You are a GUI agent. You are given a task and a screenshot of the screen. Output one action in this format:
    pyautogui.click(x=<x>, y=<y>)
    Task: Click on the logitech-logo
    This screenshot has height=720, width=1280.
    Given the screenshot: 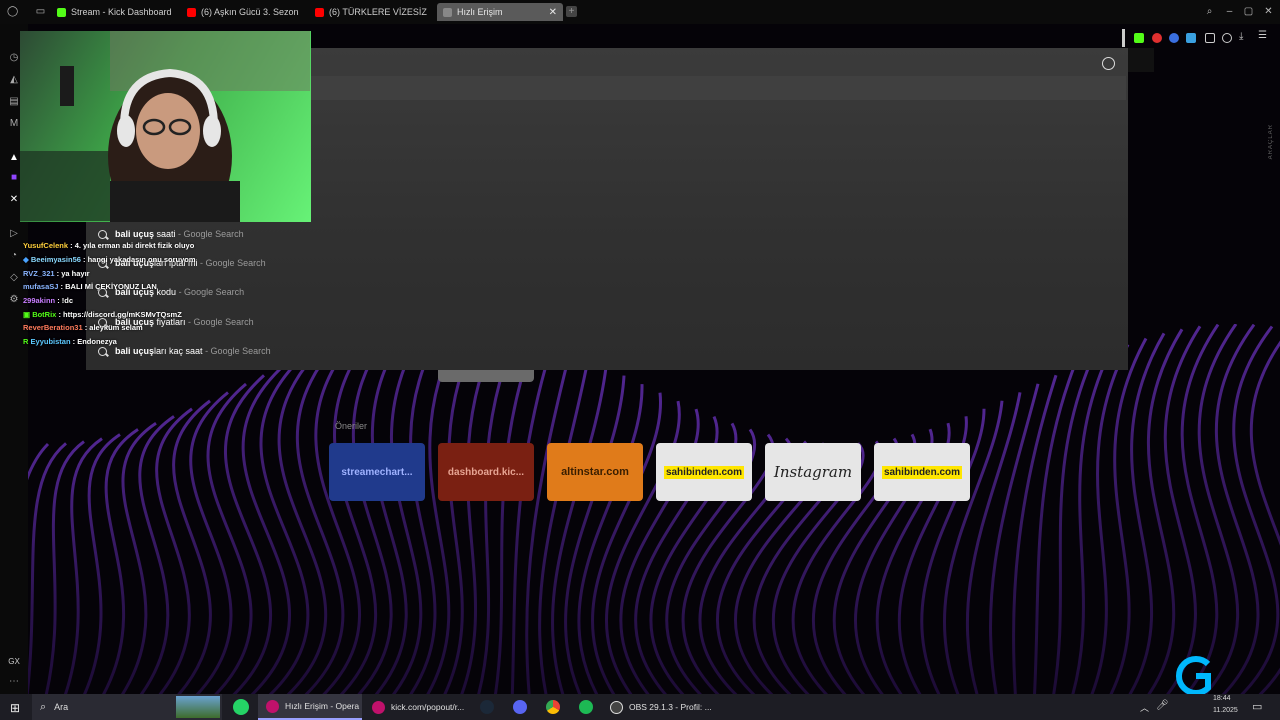 What is the action you would take?
    pyautogui.click(x=1194, y=676)
    